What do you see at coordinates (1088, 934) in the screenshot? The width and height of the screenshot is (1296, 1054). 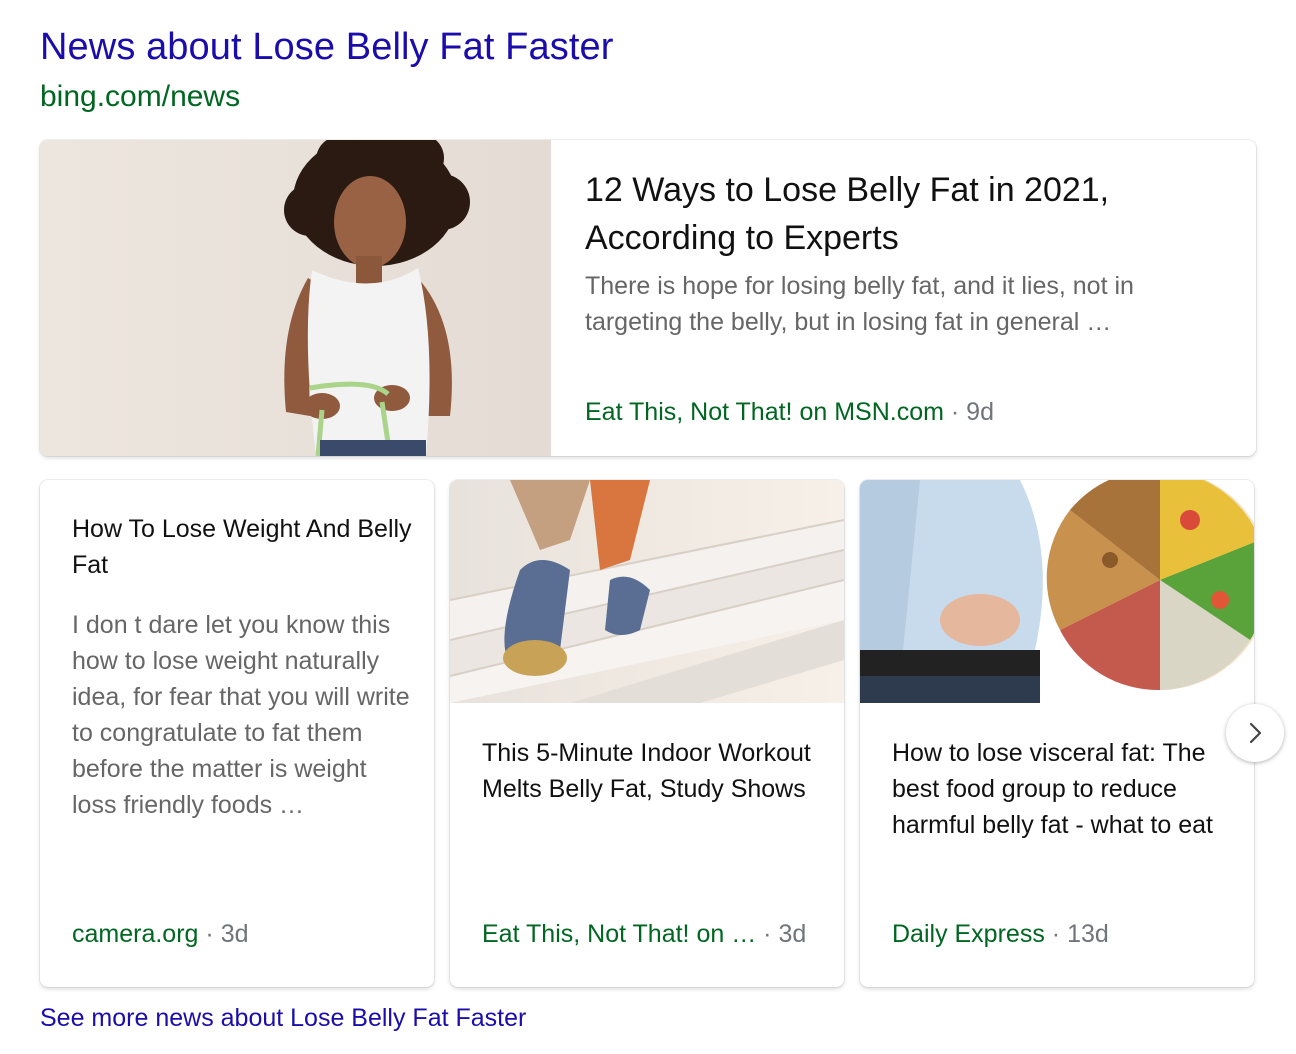 I see `news-age: 13d` at bounding box center [1088, 934].